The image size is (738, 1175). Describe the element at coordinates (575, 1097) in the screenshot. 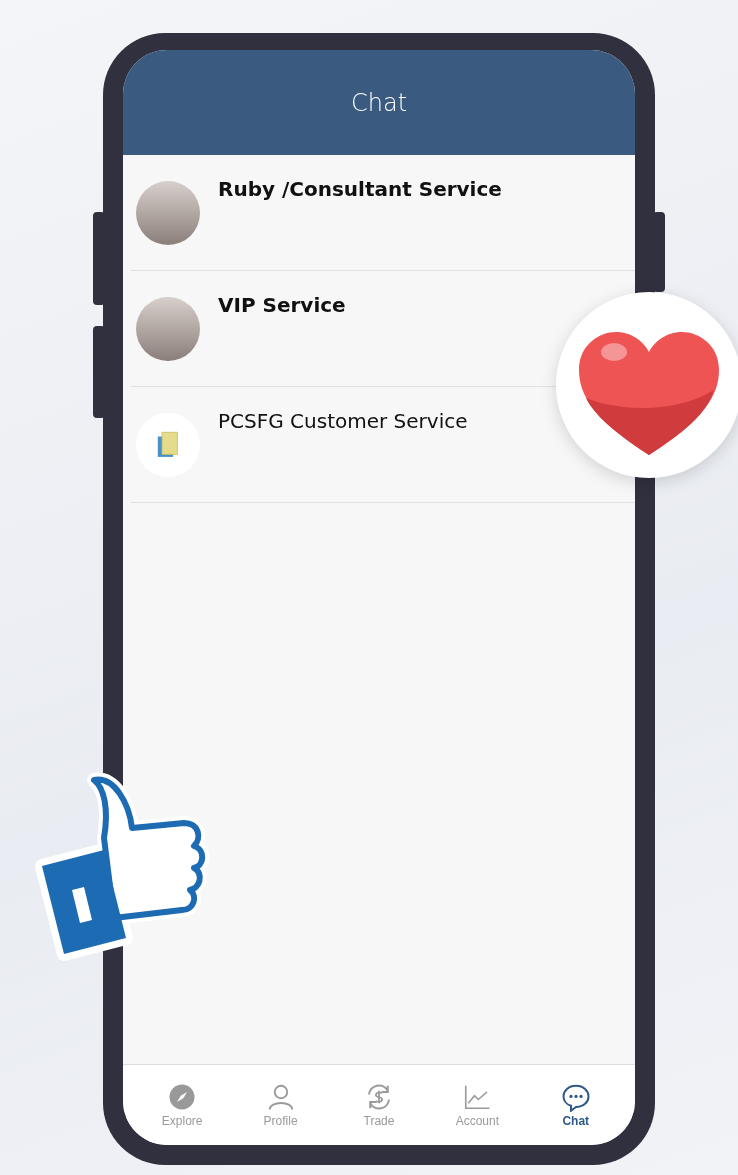

I see `chat-bubble-icon` at that location.